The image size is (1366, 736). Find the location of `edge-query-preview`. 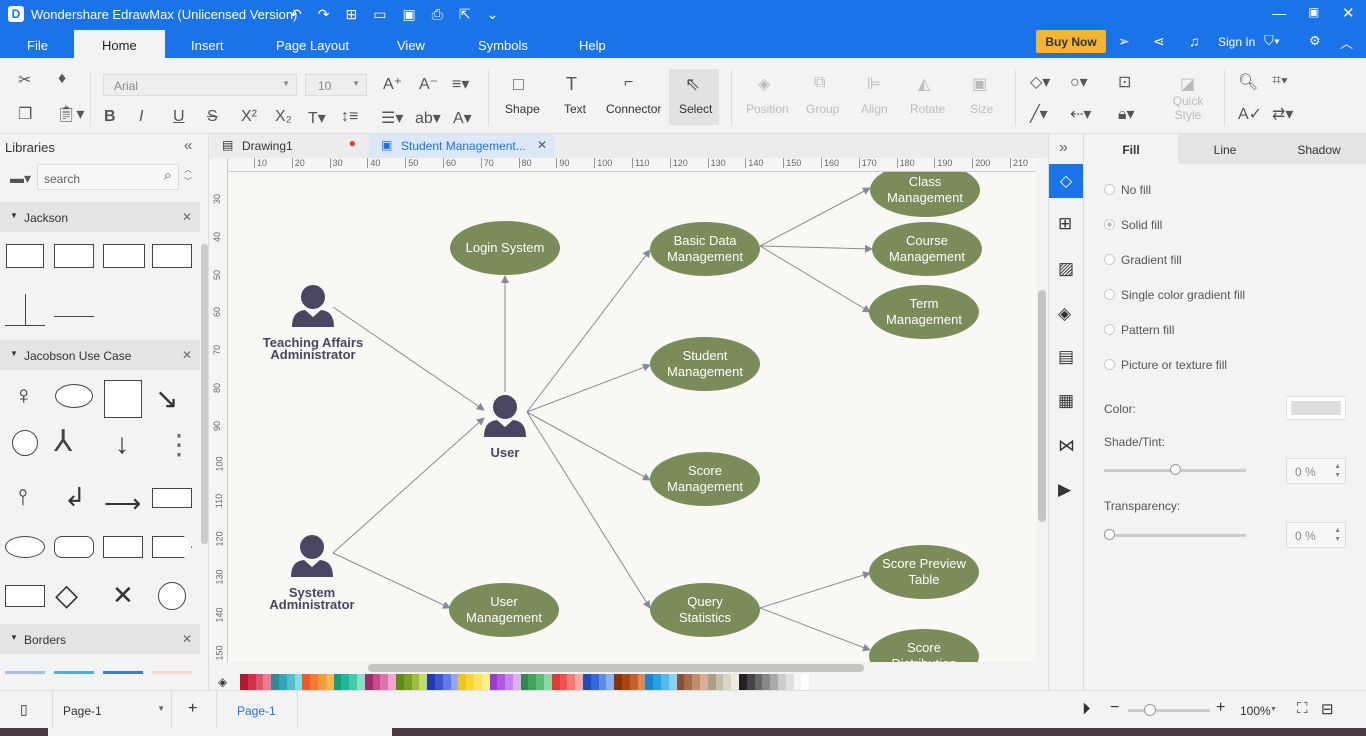

edge-query-preview is located at coordinates (815, 590).